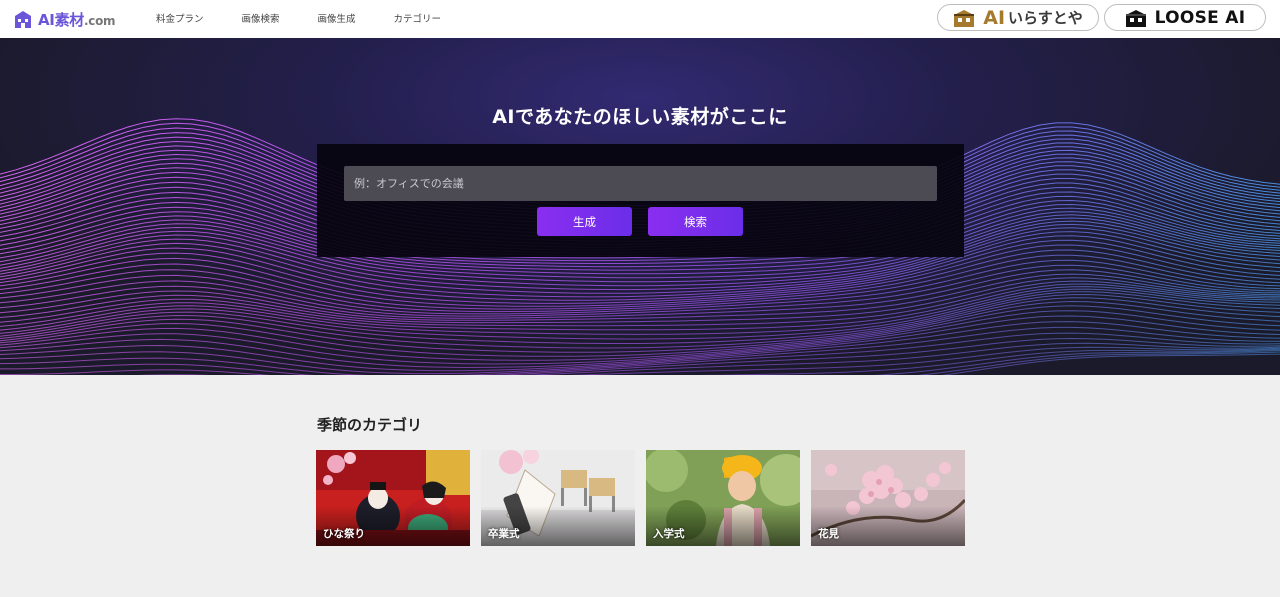 This screenshot has width=1280, height=597. Describe the element at coordinates (344, 534) in the screenshot. I see `card-label: ひな祭り` at that location.